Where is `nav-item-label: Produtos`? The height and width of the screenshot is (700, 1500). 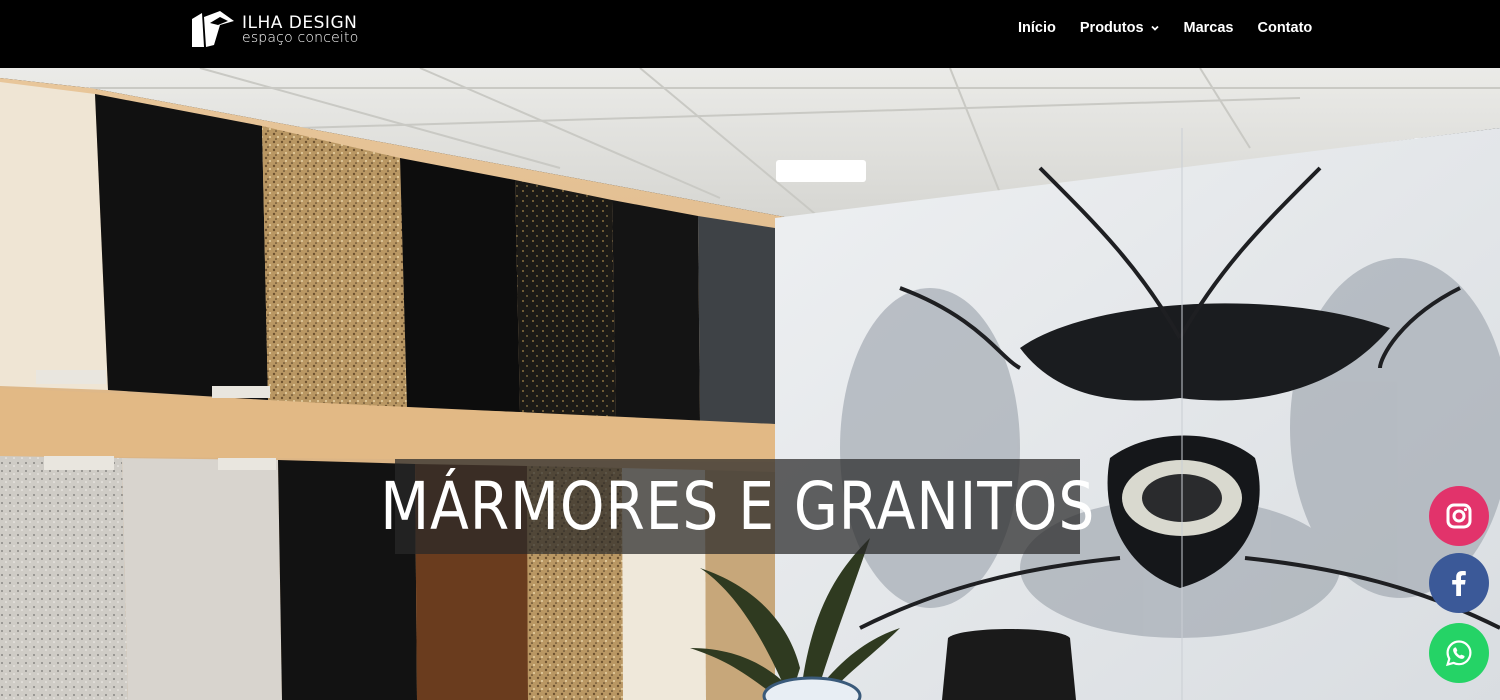
nav-item-label: Produtos is located at coordinates (1111, 28).